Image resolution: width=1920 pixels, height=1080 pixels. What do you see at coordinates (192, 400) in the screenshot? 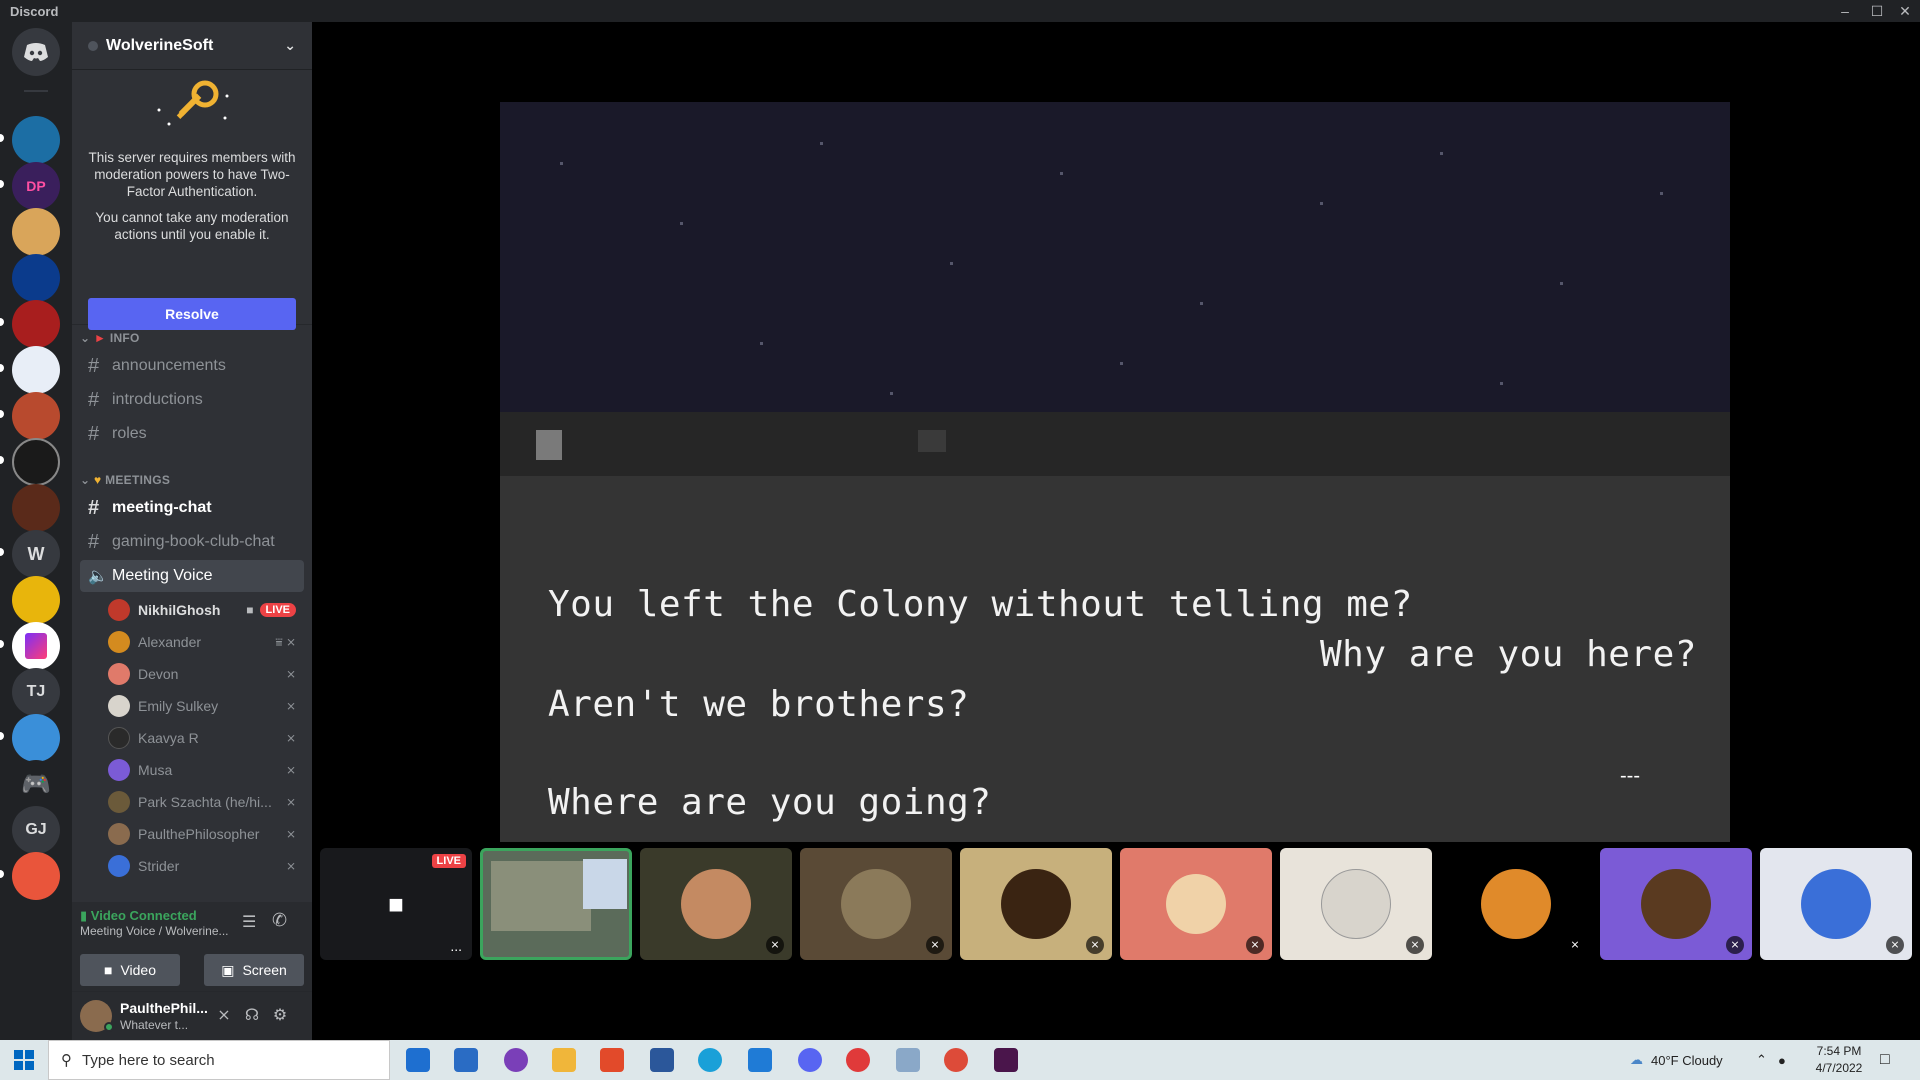
I see `channel-introductions: # introductions` at bounding box center [192, 400].